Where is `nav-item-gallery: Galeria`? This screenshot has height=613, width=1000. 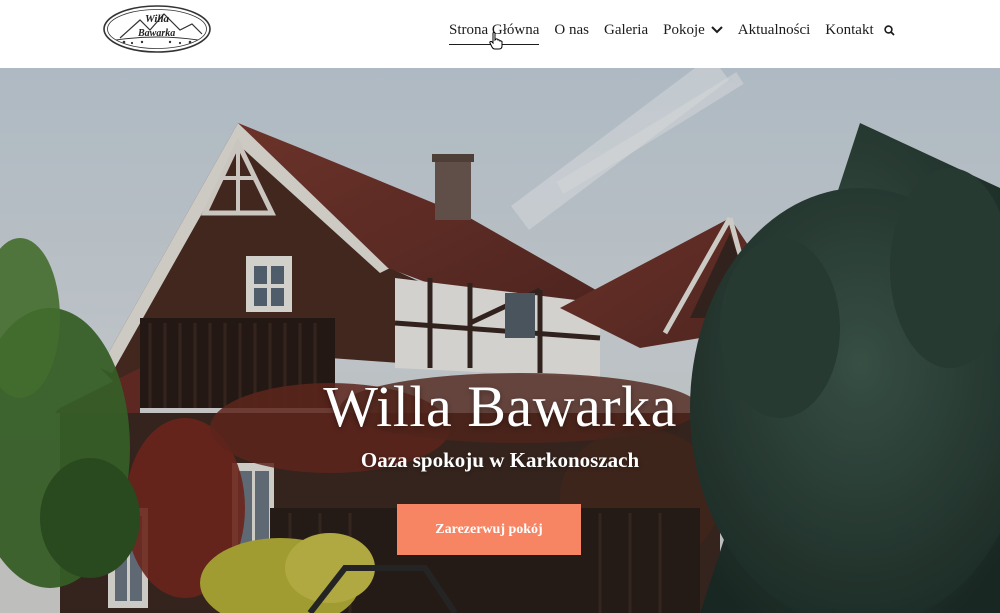 nav-item-gallery: Galeria is located at coordinates (626, 30).